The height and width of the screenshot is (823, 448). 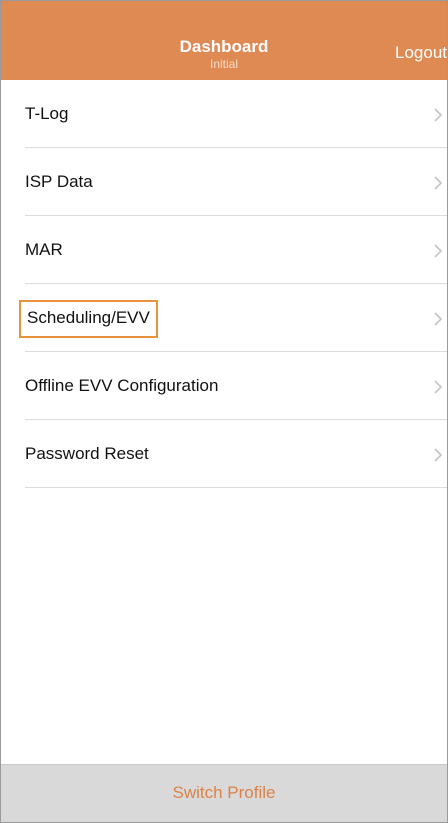 I want to click on menu-item-offline-evv-configuration: Offline EVV Configuration, so click(x=224, y=386).